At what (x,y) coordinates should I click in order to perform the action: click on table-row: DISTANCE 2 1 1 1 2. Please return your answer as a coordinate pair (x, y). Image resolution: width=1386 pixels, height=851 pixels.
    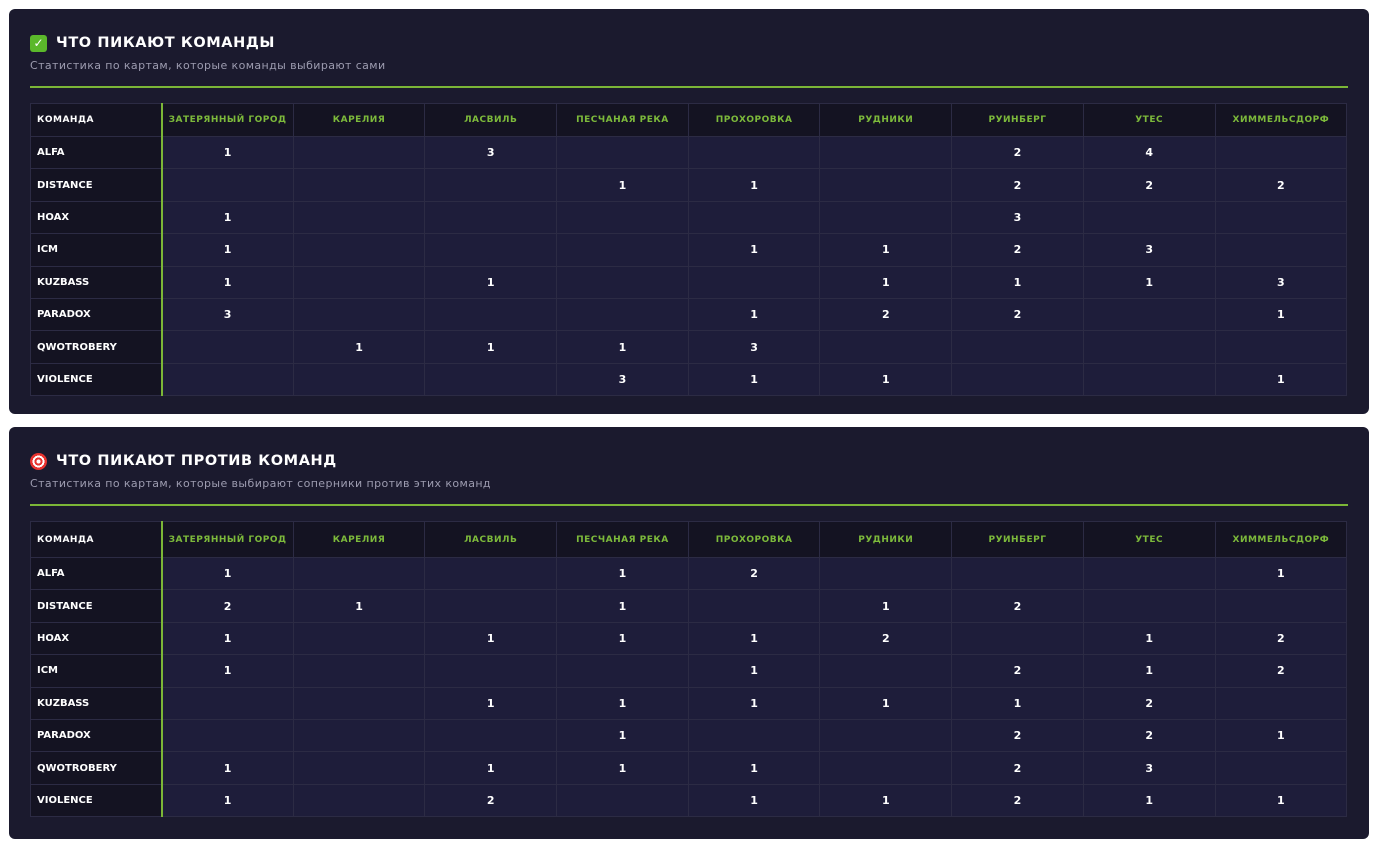
    Looking at the image, I should click on (689, 606).